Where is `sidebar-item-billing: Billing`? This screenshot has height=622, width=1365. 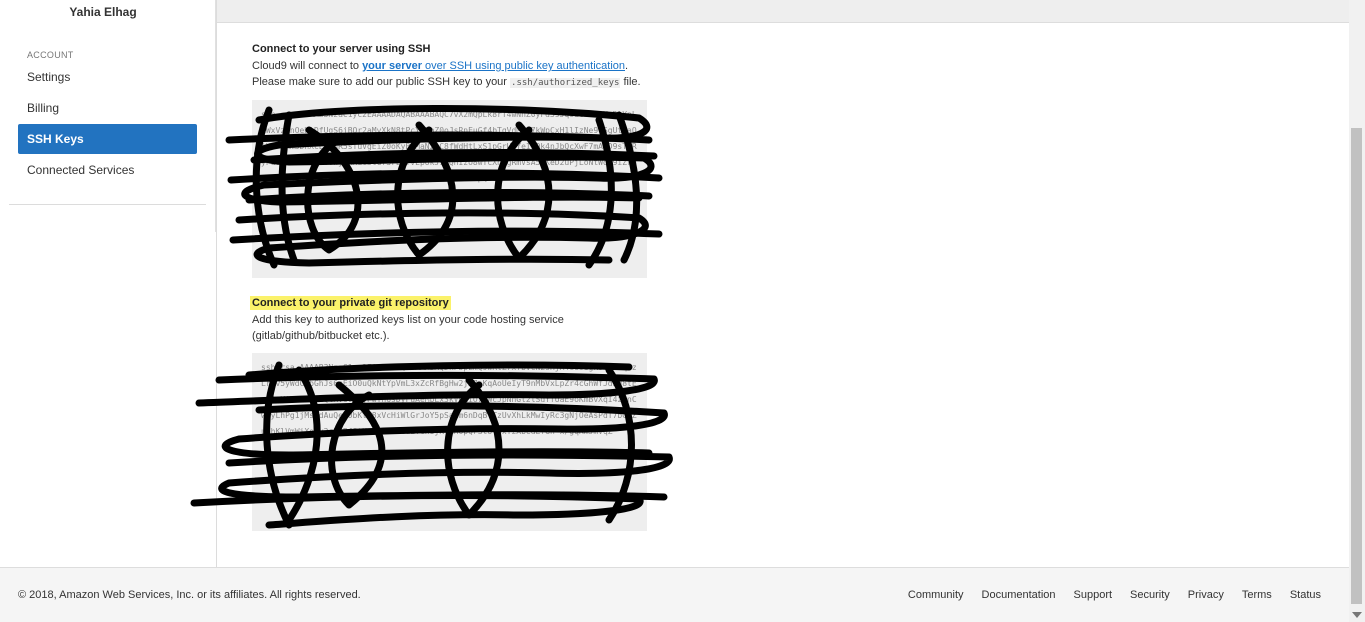 sidebar-item-billing: Billing is located at coordinates (107, 108).